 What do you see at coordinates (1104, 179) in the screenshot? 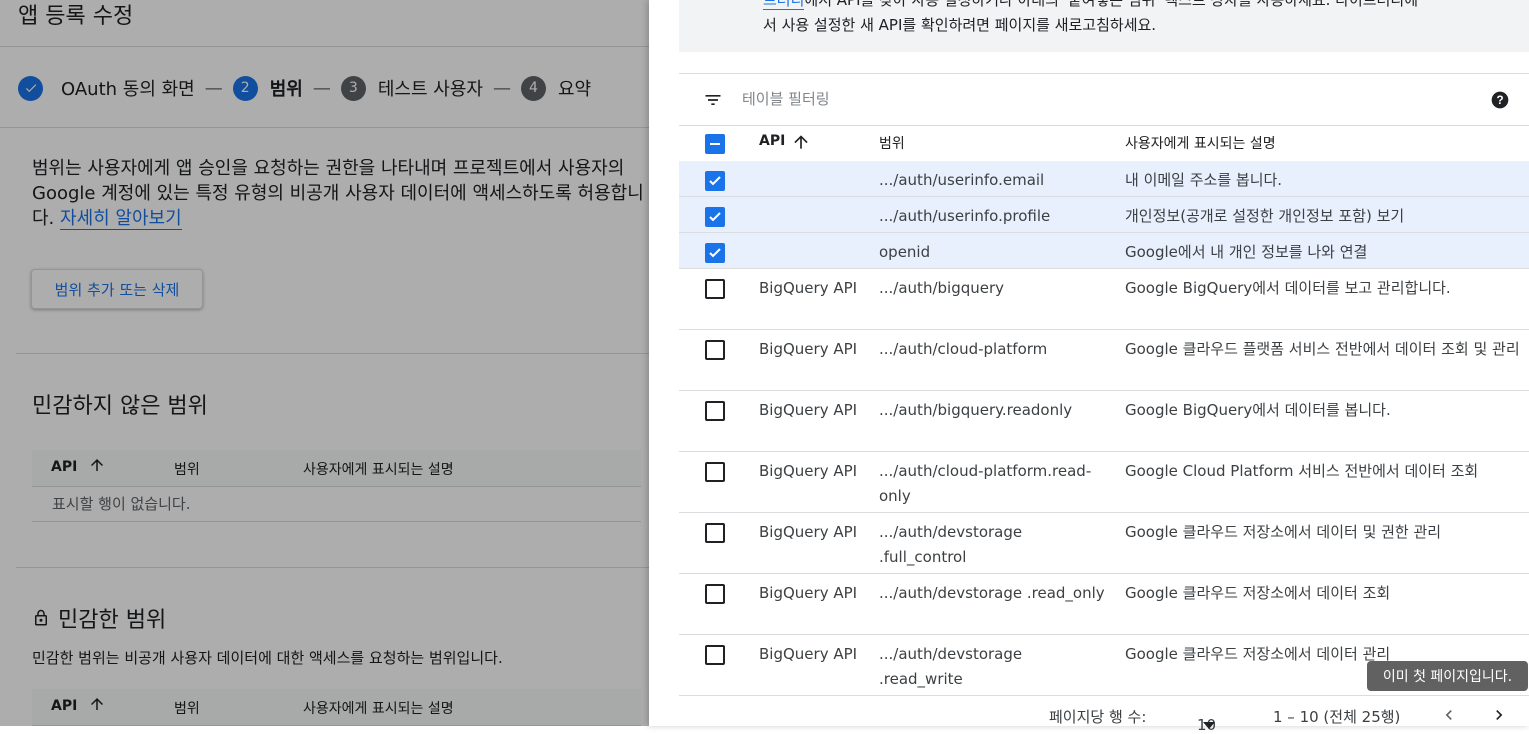
I see `table-row: .../auth/userinfo.email 내 이메일 주소를 봅니다.` at bounding box center [1104, 179].